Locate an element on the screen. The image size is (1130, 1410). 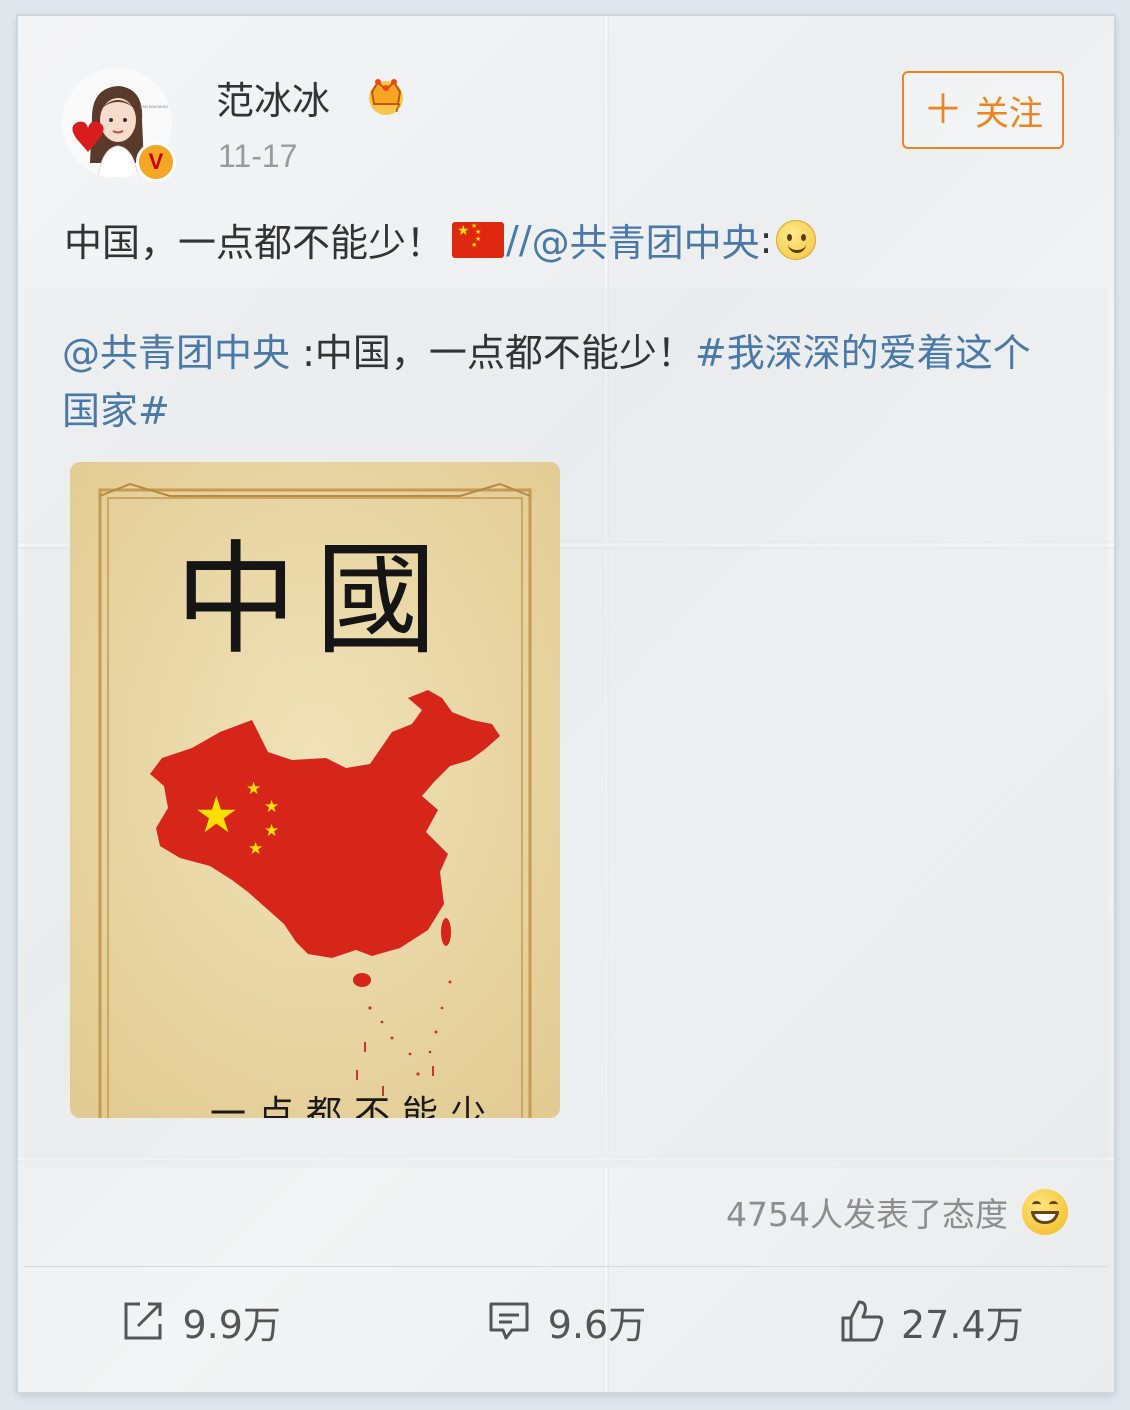
comment-icon is located at coordinates (509, 1321).